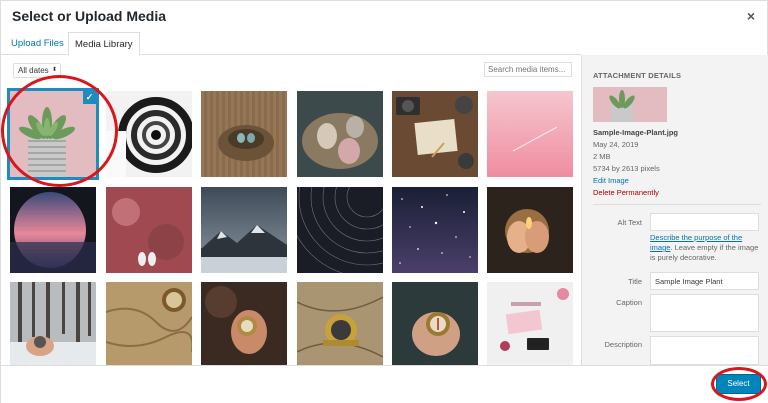  Describe the element at coordinates (244, 134) in the screenshot. I see `media-thumb-bird-nest-eggs` at that location.